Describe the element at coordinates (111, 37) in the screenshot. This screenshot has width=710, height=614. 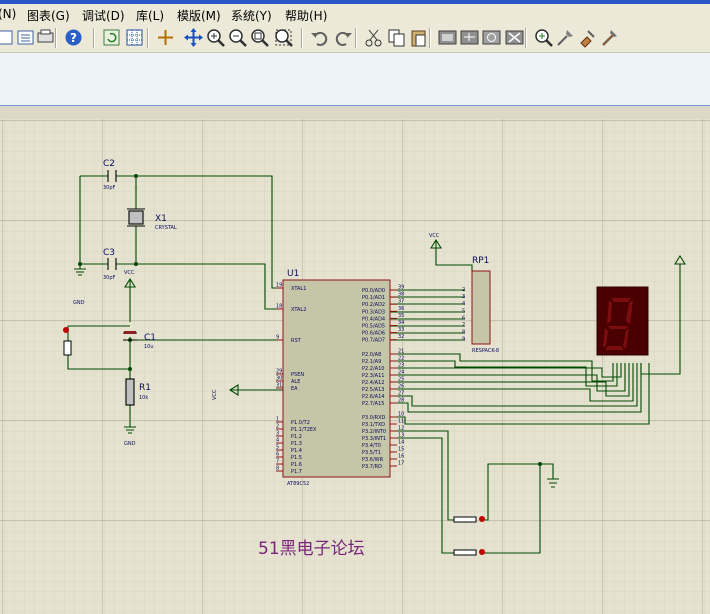
I see `refresh-icon` at that location.